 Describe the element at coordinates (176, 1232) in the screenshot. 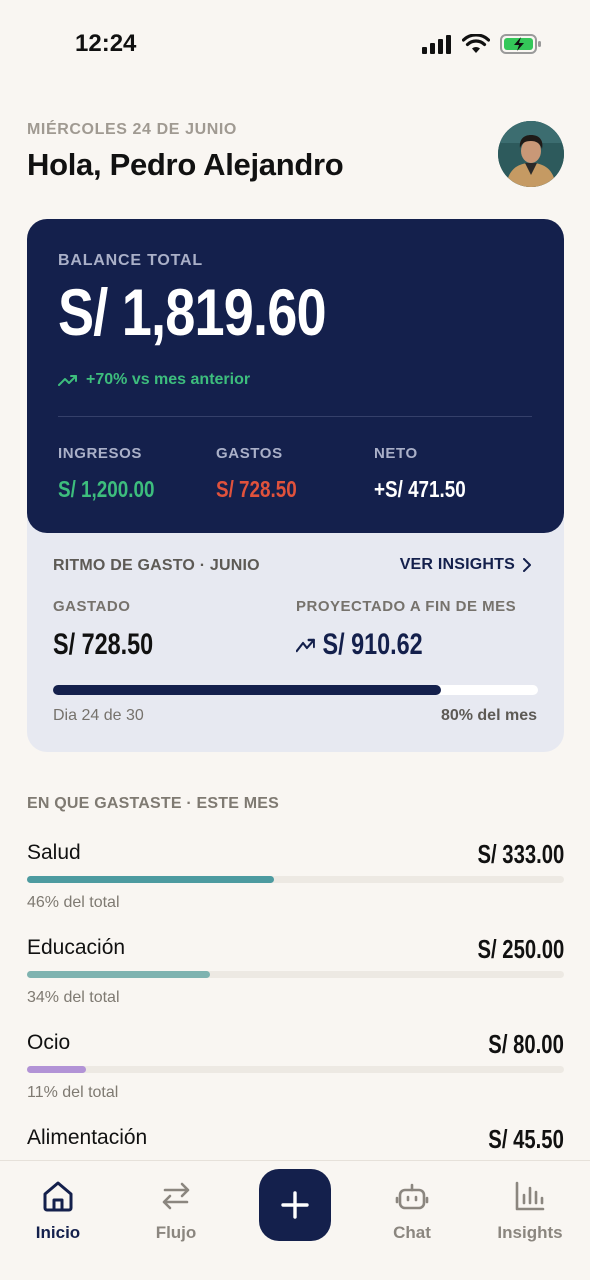

I see `tab-flujo-label: Flujo` at that location.